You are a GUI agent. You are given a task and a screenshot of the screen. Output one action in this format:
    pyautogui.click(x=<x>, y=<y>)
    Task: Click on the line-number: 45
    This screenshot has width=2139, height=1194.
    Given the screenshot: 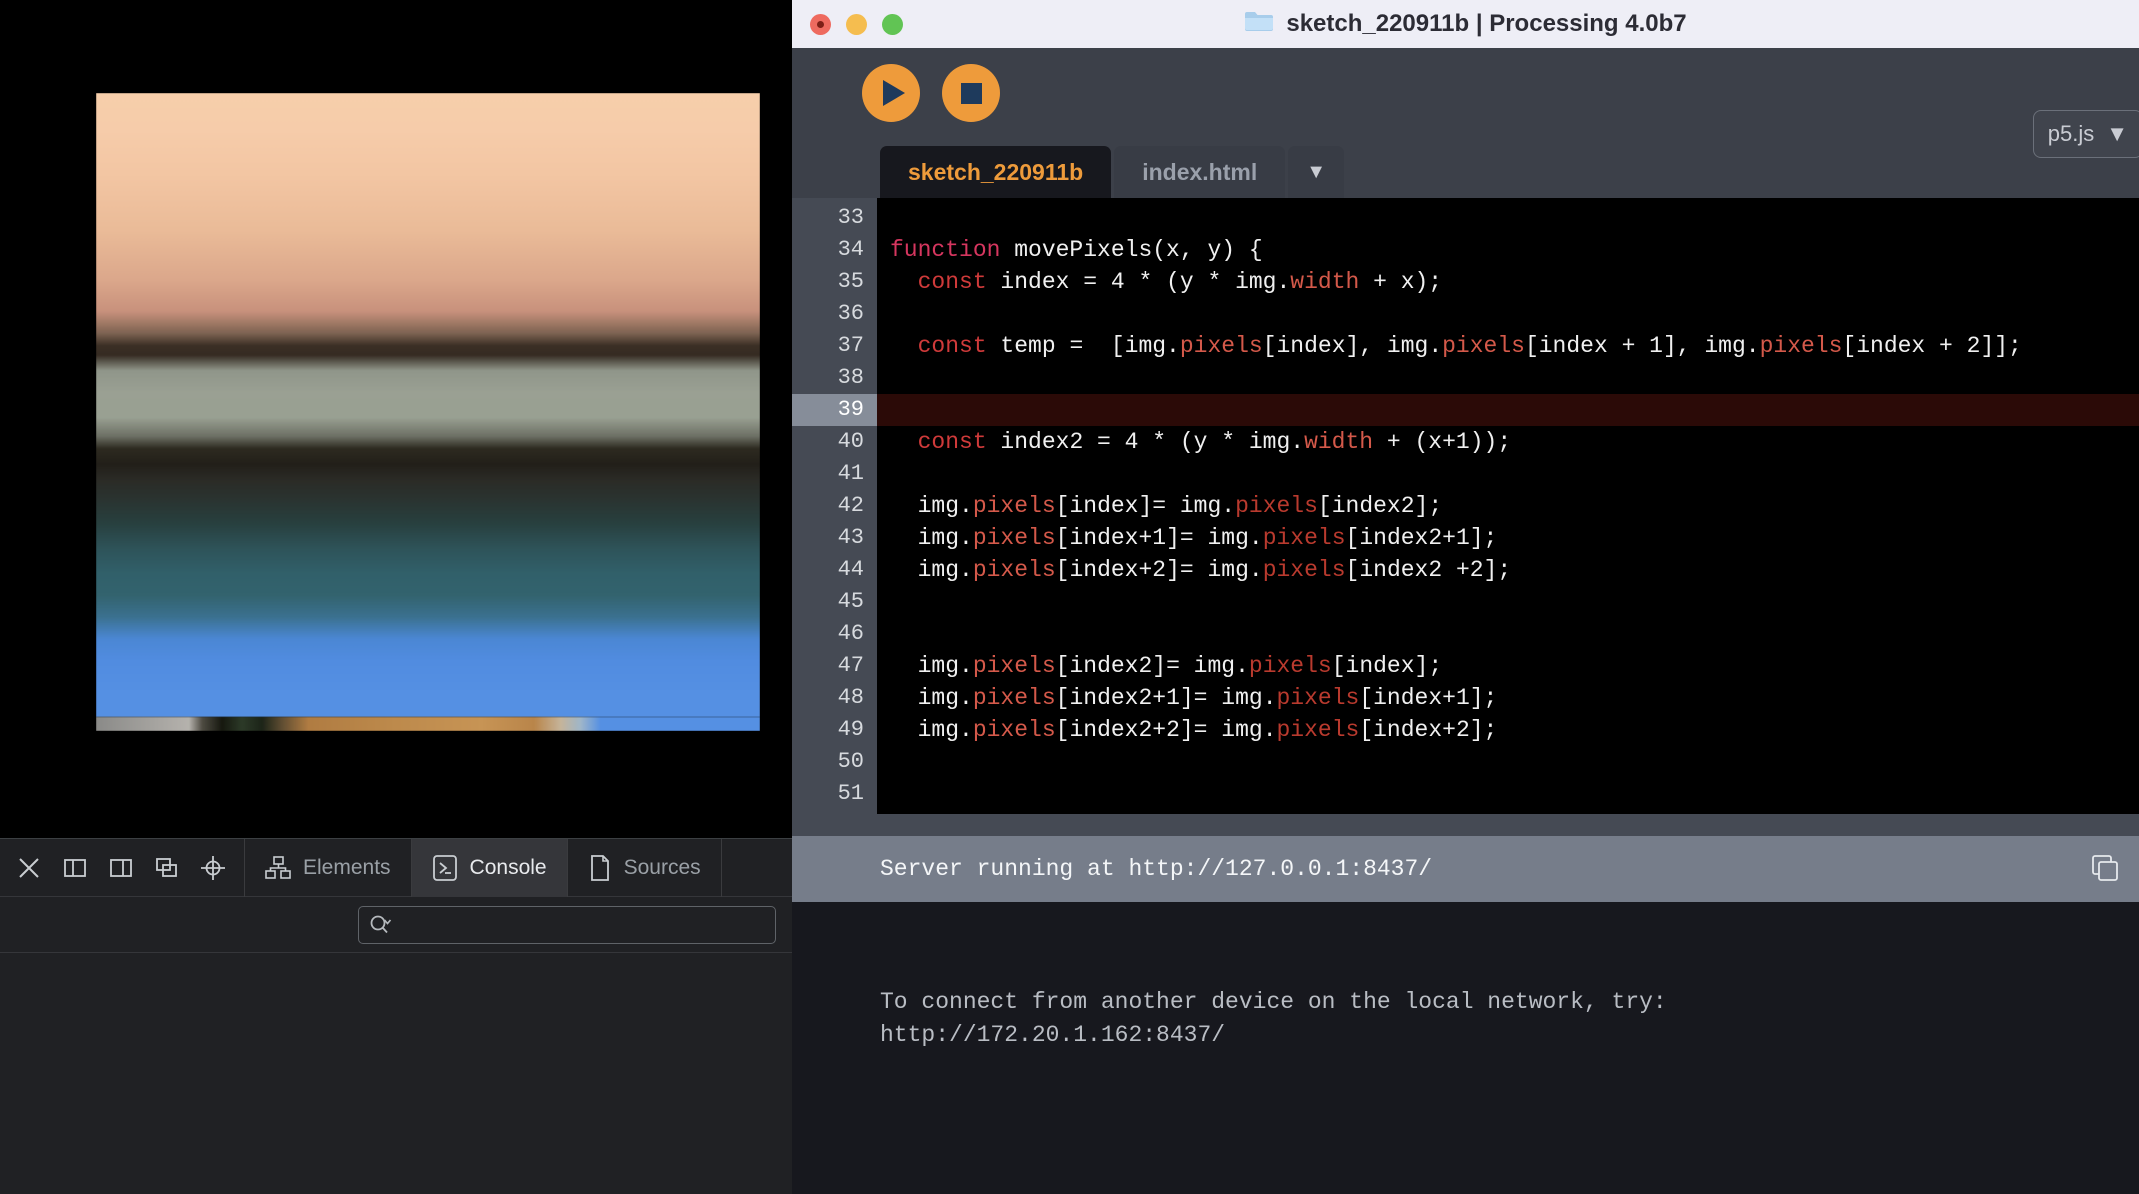 What is the action you would take?
    pyautogui.click(x=850, y=601)
    